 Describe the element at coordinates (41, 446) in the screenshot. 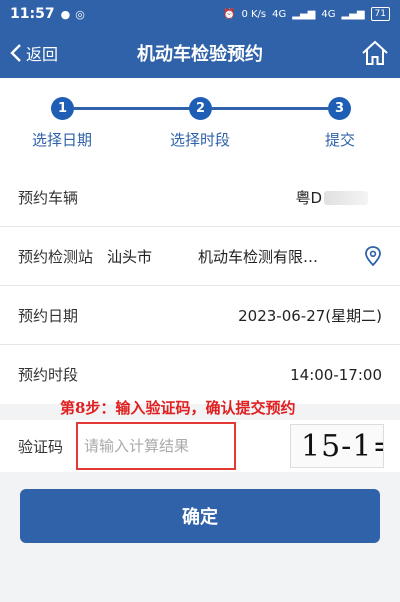

I see `captcha-label: 验证码` at that location.